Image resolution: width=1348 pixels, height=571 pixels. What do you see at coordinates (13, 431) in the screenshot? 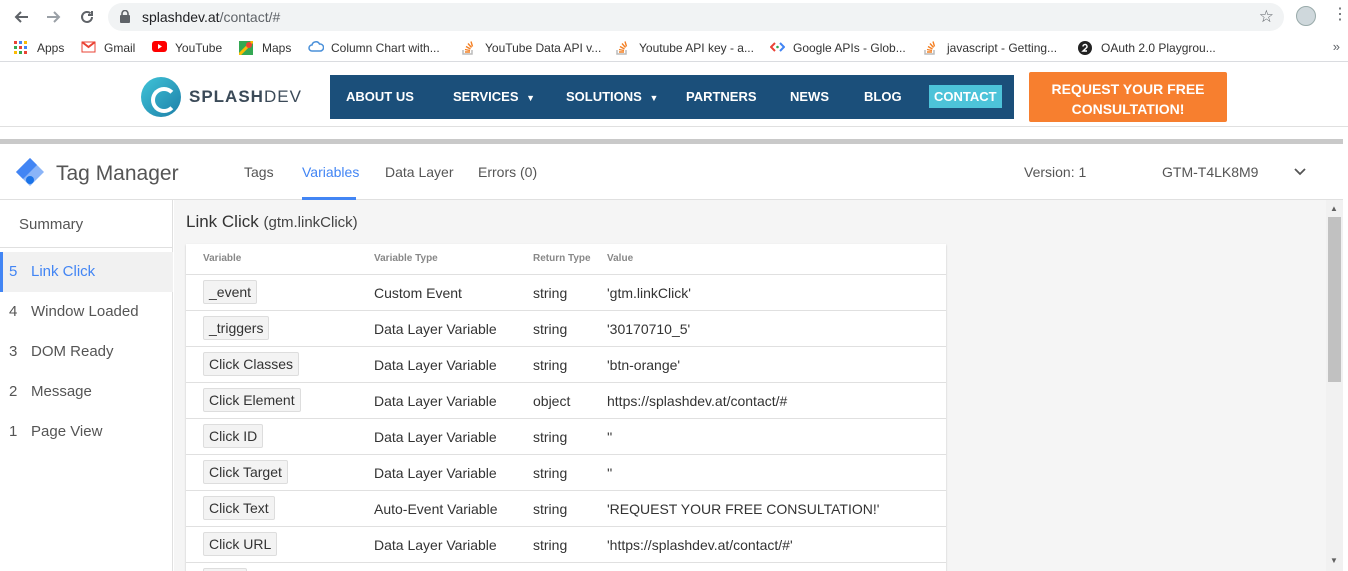
I see `event-number: 1` at bounding box center [13, 431].